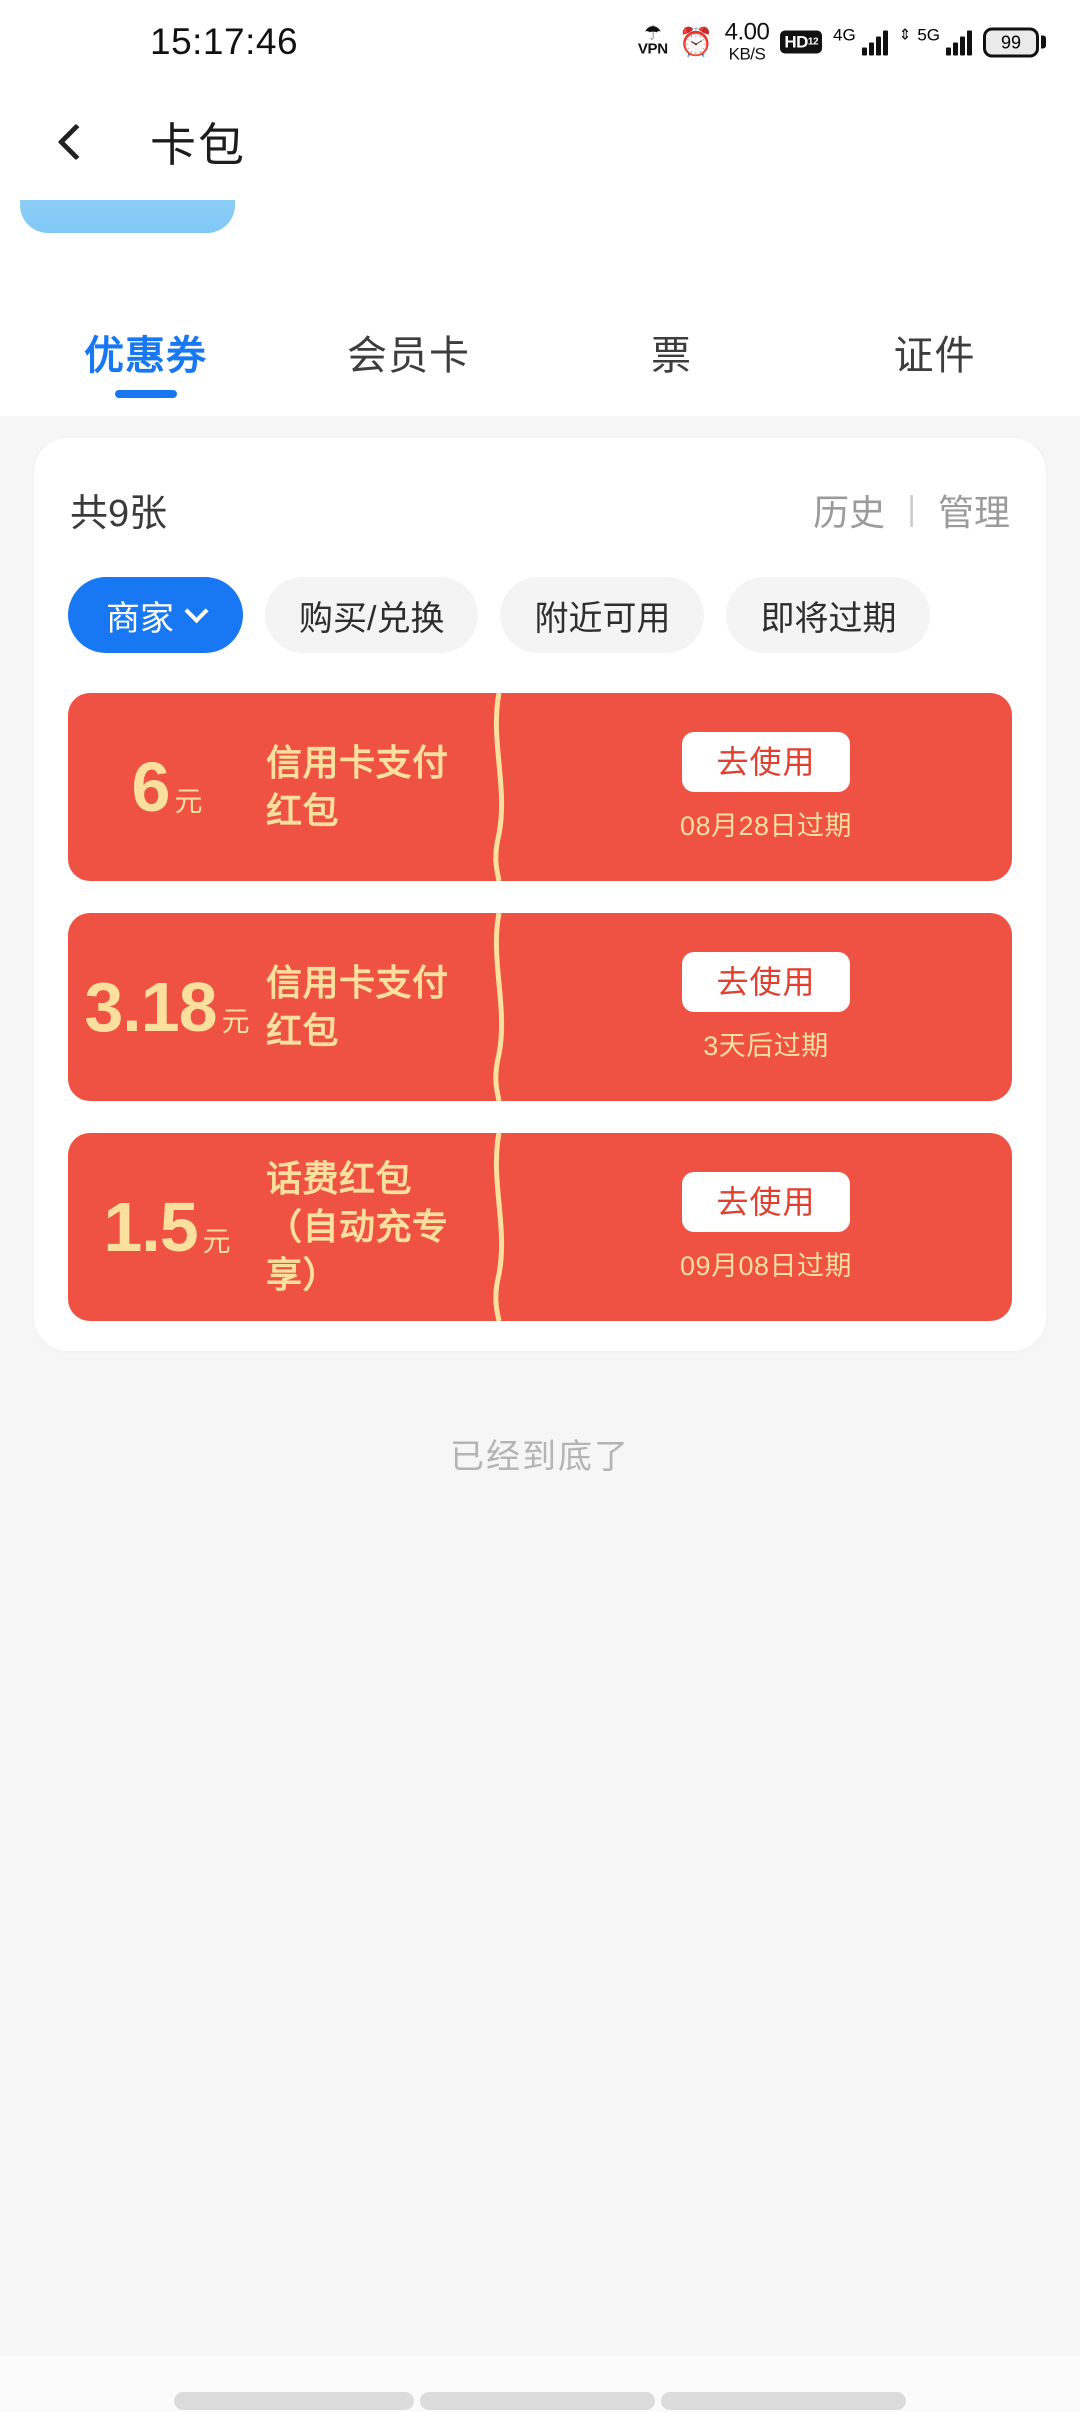 Image resolution: width=1080 pixels, height=2412 pixels. I want to click on tab-tickets-label: 票, so click(671, 356).